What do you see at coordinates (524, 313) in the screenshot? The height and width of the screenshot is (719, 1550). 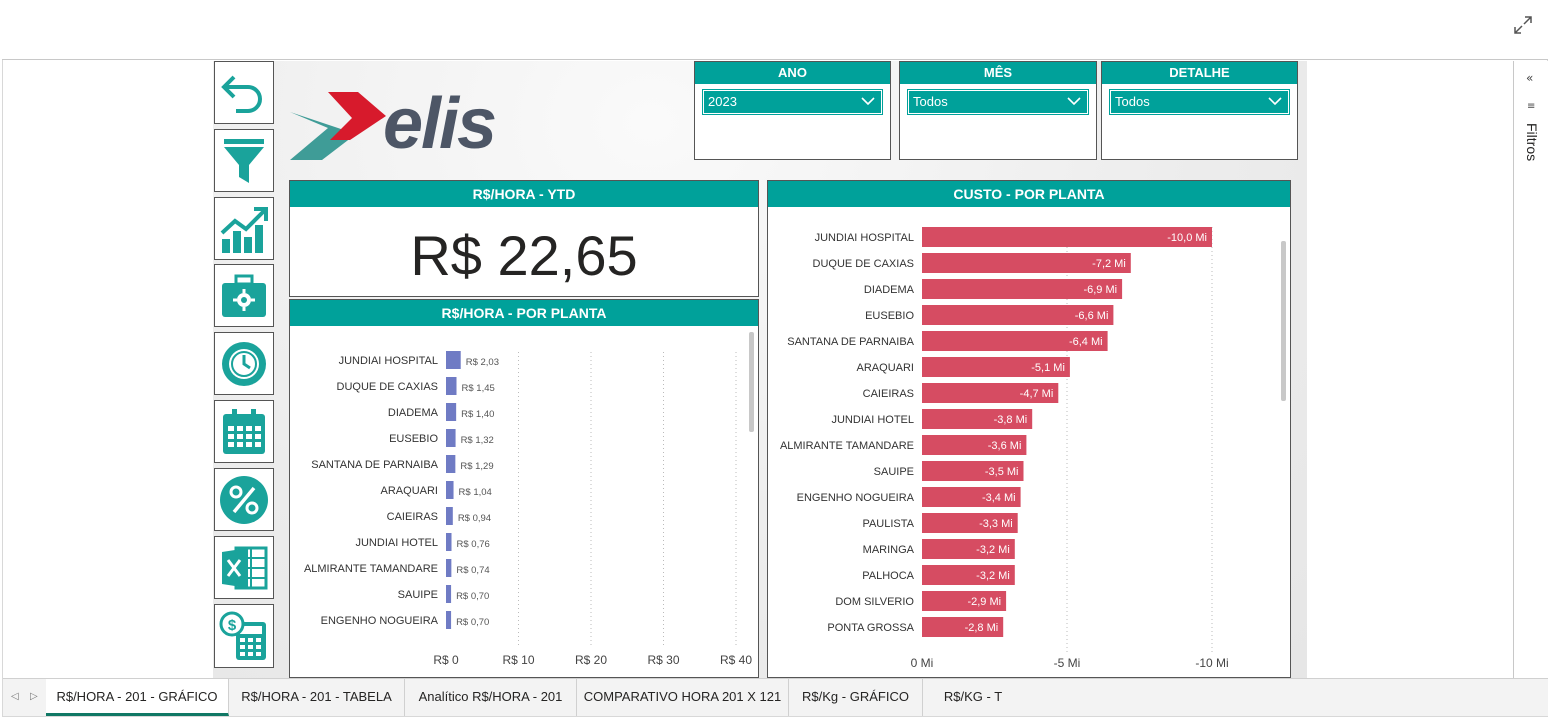 I see `rs-hora-chart-title: R$/HORA - POR PLANTA` at bounding box center [524, 313].